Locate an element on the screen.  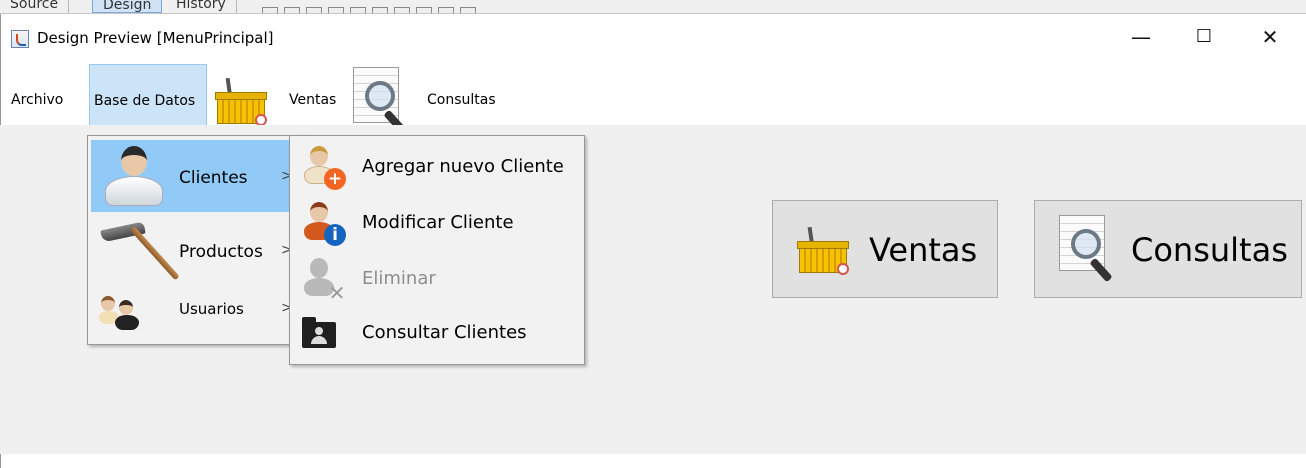
menu-item-modificar-cliente: i Modificar Cliente is located at coordinates (438, 225).